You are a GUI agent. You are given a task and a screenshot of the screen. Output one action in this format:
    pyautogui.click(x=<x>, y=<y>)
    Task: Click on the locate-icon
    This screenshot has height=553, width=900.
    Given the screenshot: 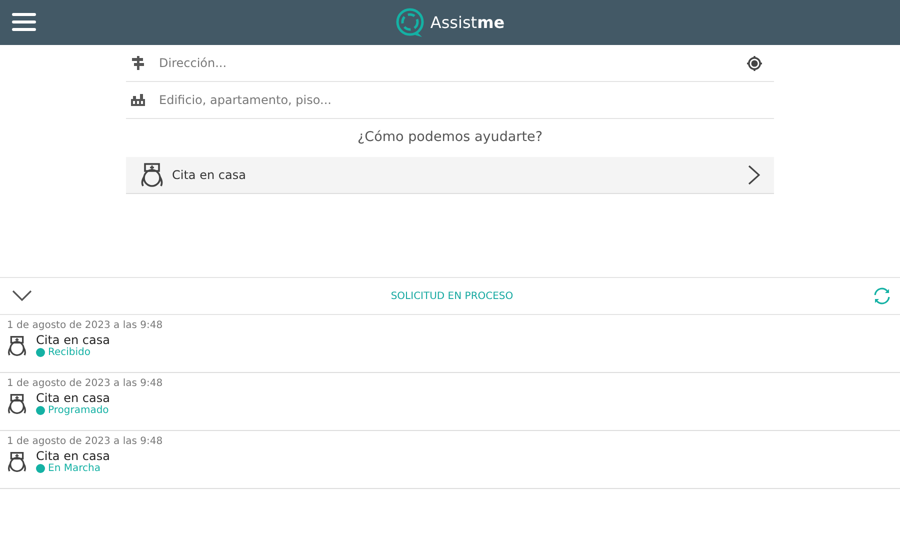 What is the action you would take?
    pyautogui.click(x=754, y=63)
    